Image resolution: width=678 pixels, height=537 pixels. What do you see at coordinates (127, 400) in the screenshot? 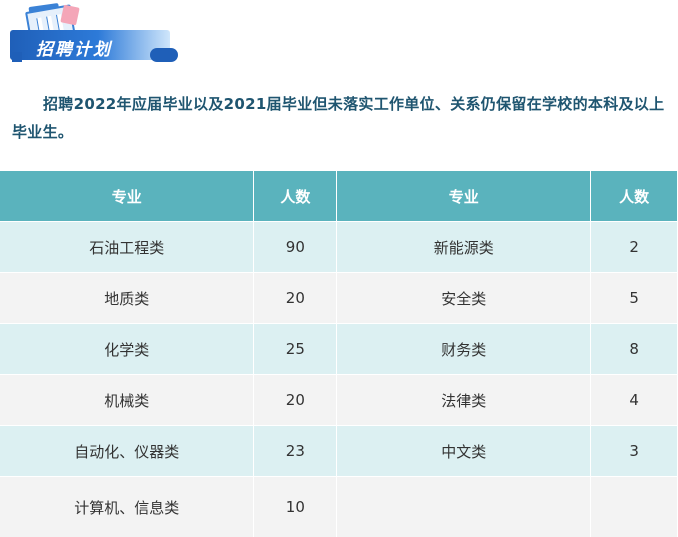
I see `major-cell: 机械类` at bounding box center [127, 400].